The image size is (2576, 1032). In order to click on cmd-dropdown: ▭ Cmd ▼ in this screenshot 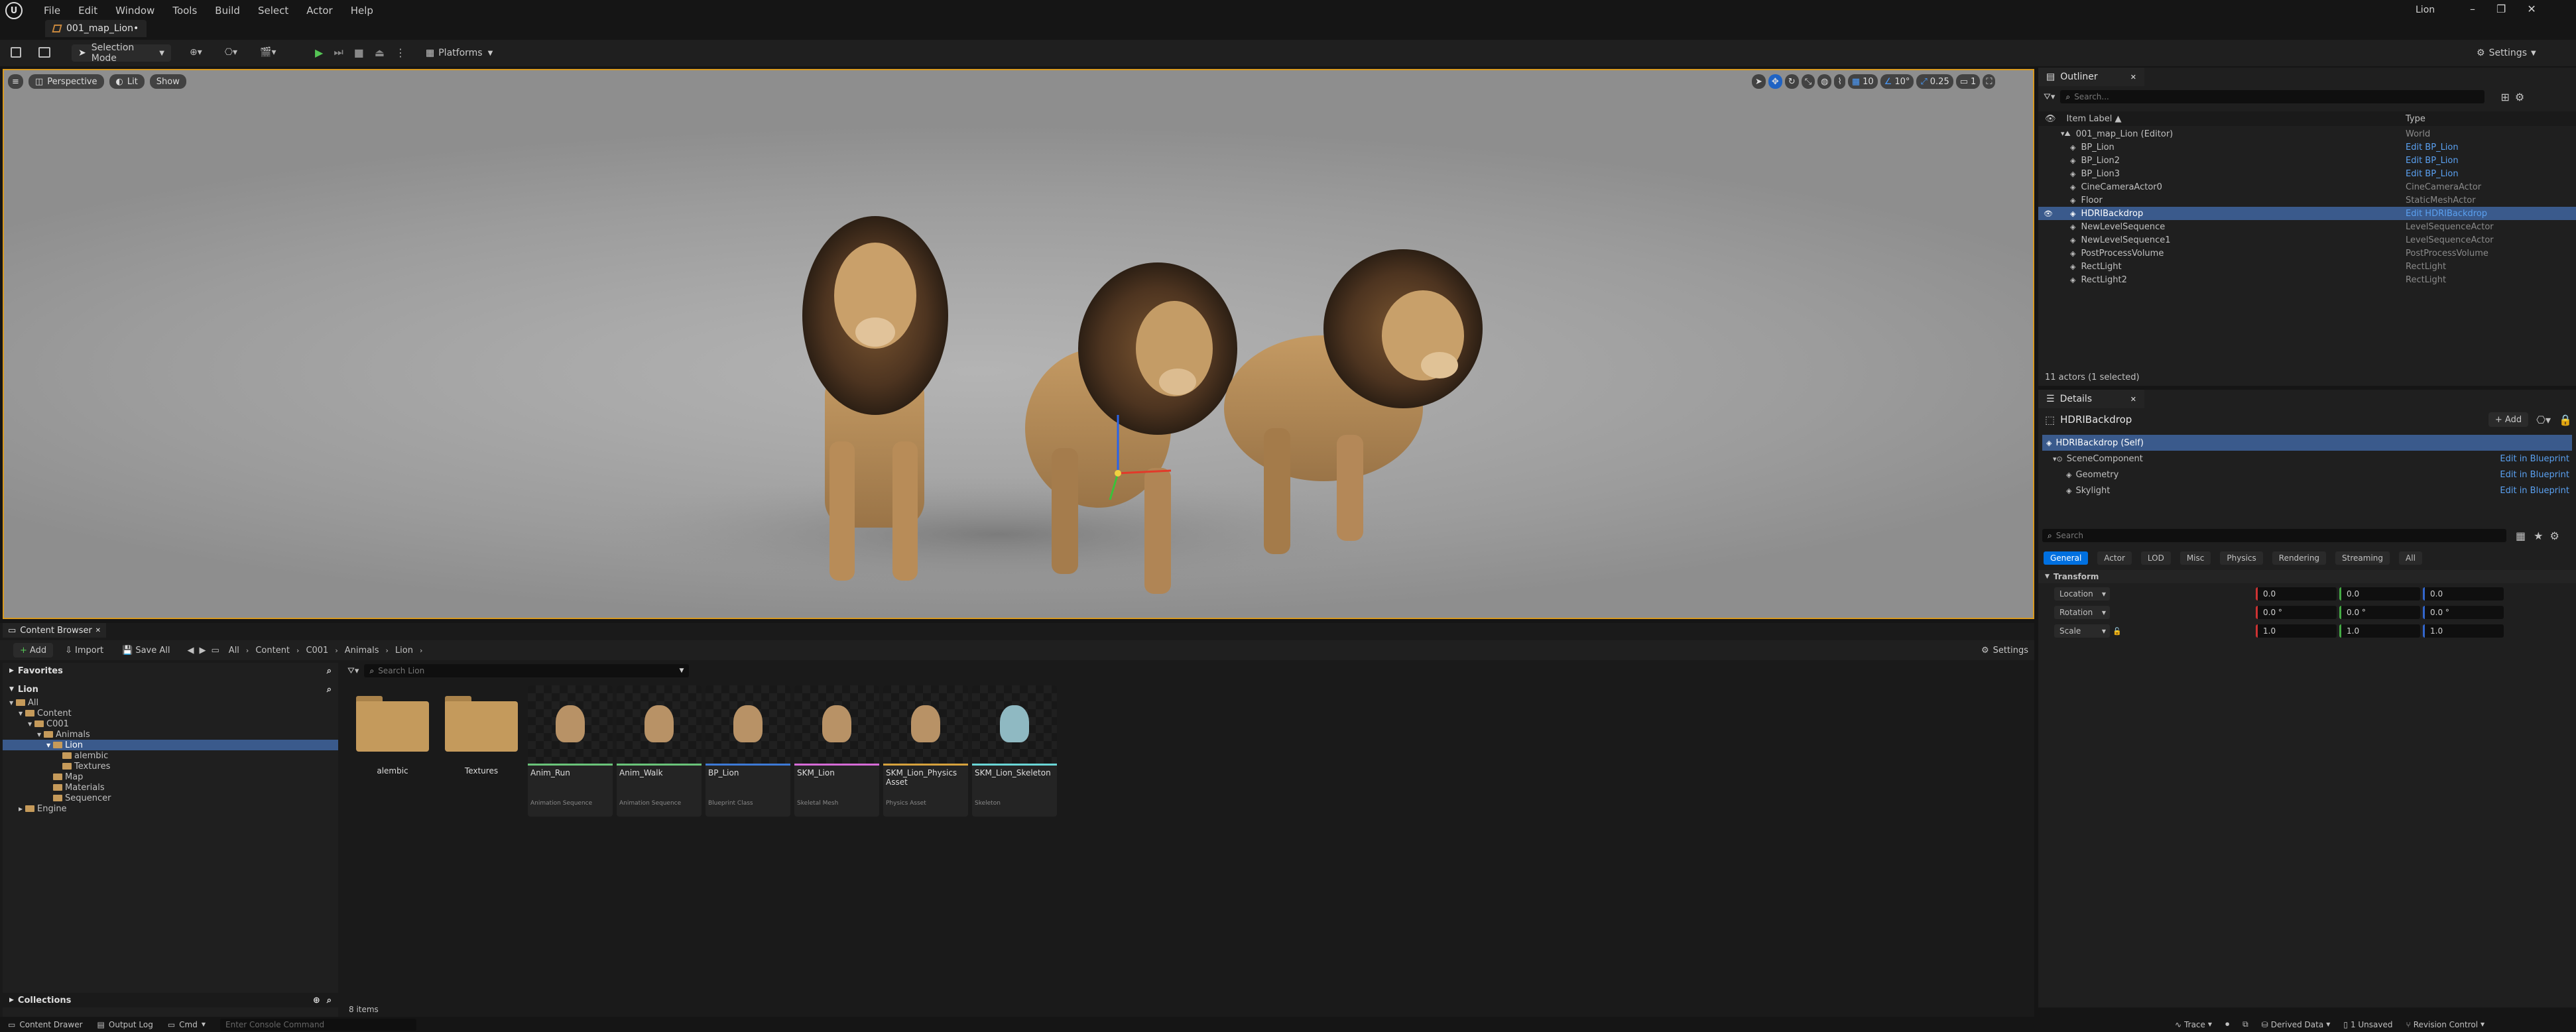, I will do `click(187, 1024)`.